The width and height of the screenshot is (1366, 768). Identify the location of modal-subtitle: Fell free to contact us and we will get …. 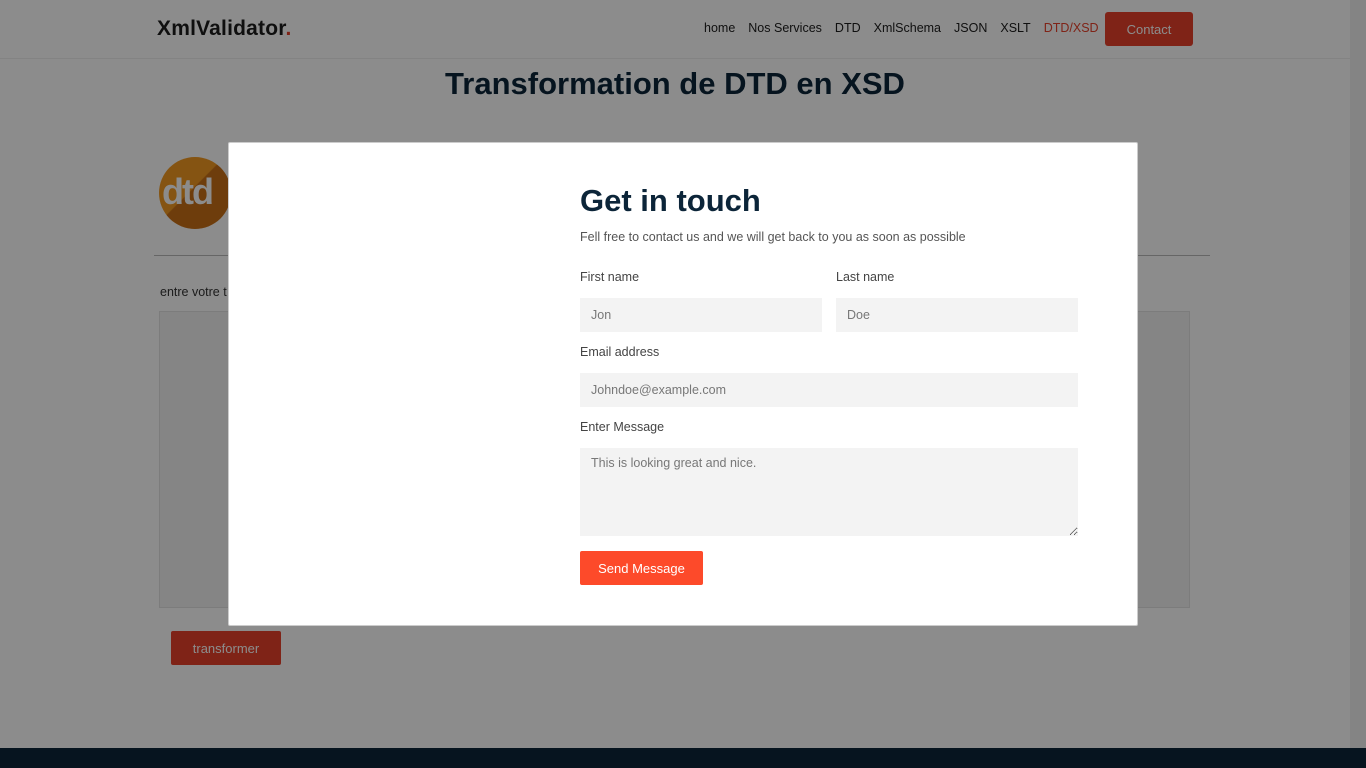
(773, 237).